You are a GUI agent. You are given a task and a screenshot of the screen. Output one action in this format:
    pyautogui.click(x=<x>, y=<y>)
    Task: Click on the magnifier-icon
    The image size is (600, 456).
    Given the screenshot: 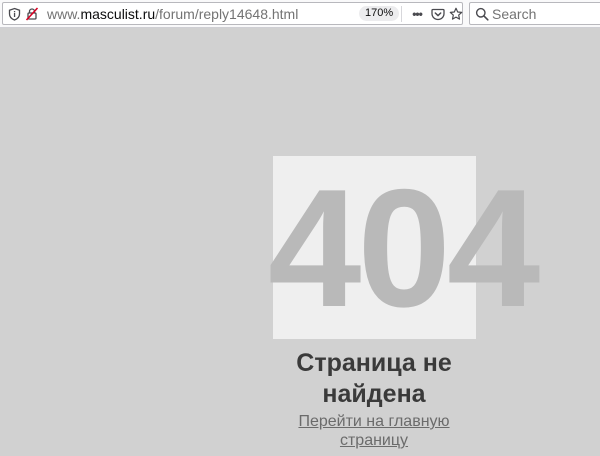 What is the action you would take?
    pyautogui.click(x=482, y=14)
    